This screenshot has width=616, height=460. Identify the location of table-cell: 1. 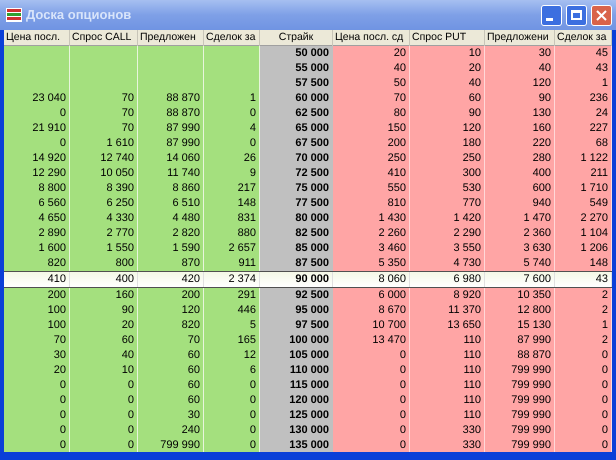
(253, 98).